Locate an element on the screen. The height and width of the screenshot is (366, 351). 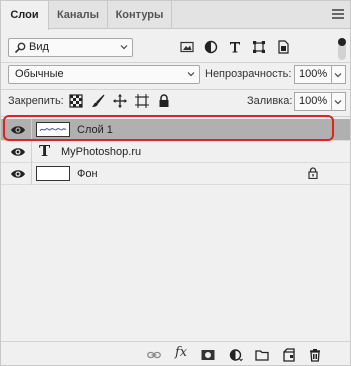
image-filter-icon is located at coordinates (187, 47).